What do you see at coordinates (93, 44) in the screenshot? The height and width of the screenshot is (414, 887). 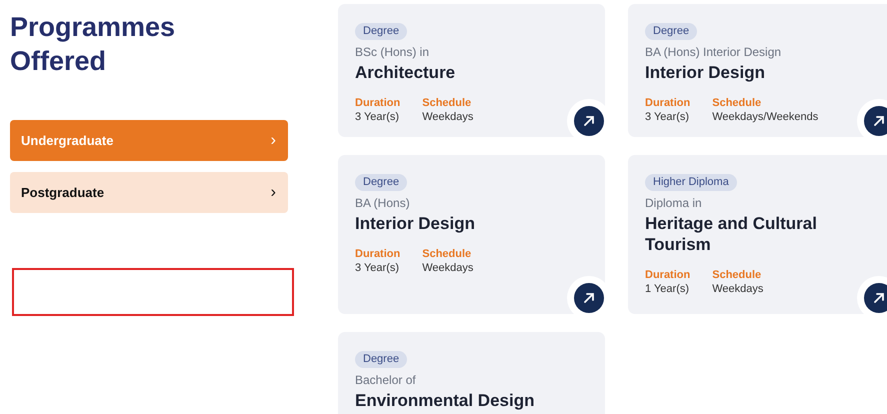 I see `page-heading: Programmes Offered` at bounding box center [93, 44].